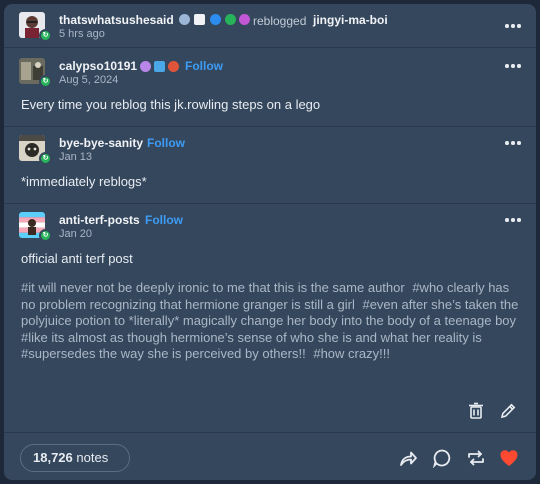  I want to click on post-date: Aug 5, 2024, so click(88, 80).